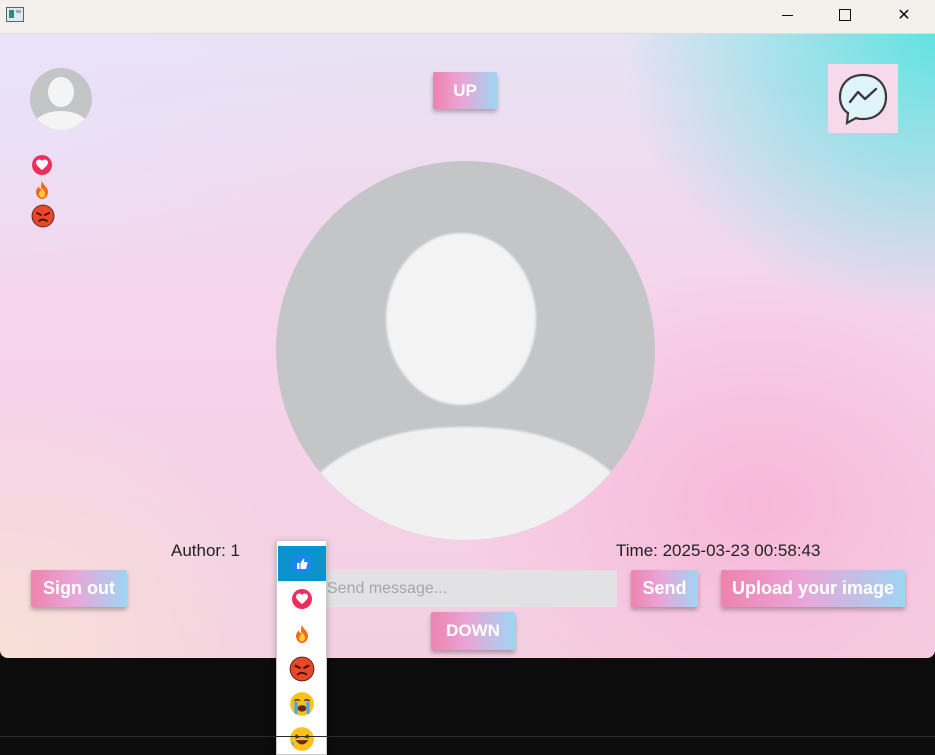 Image resolution: width=935 pixels, height=755 pixels. I want to click on reaction-option-angry, so click(302, 668).